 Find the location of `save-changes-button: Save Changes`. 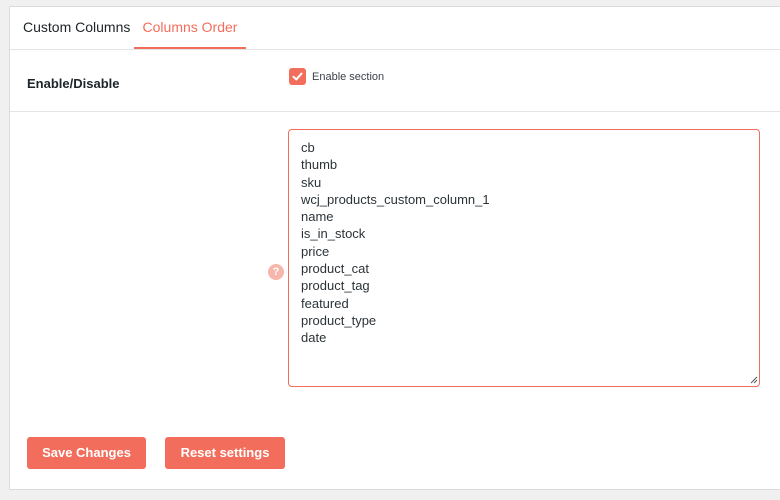

save-changes-button: Save Changes is located at coordinates (86, 453).